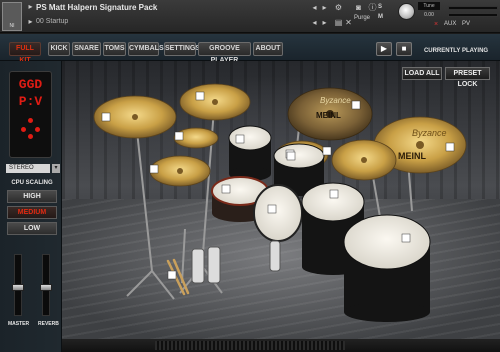  Describe the element at coordinates (429, 15) in the screenshot. I see `tune-value: 0.00` at that location.